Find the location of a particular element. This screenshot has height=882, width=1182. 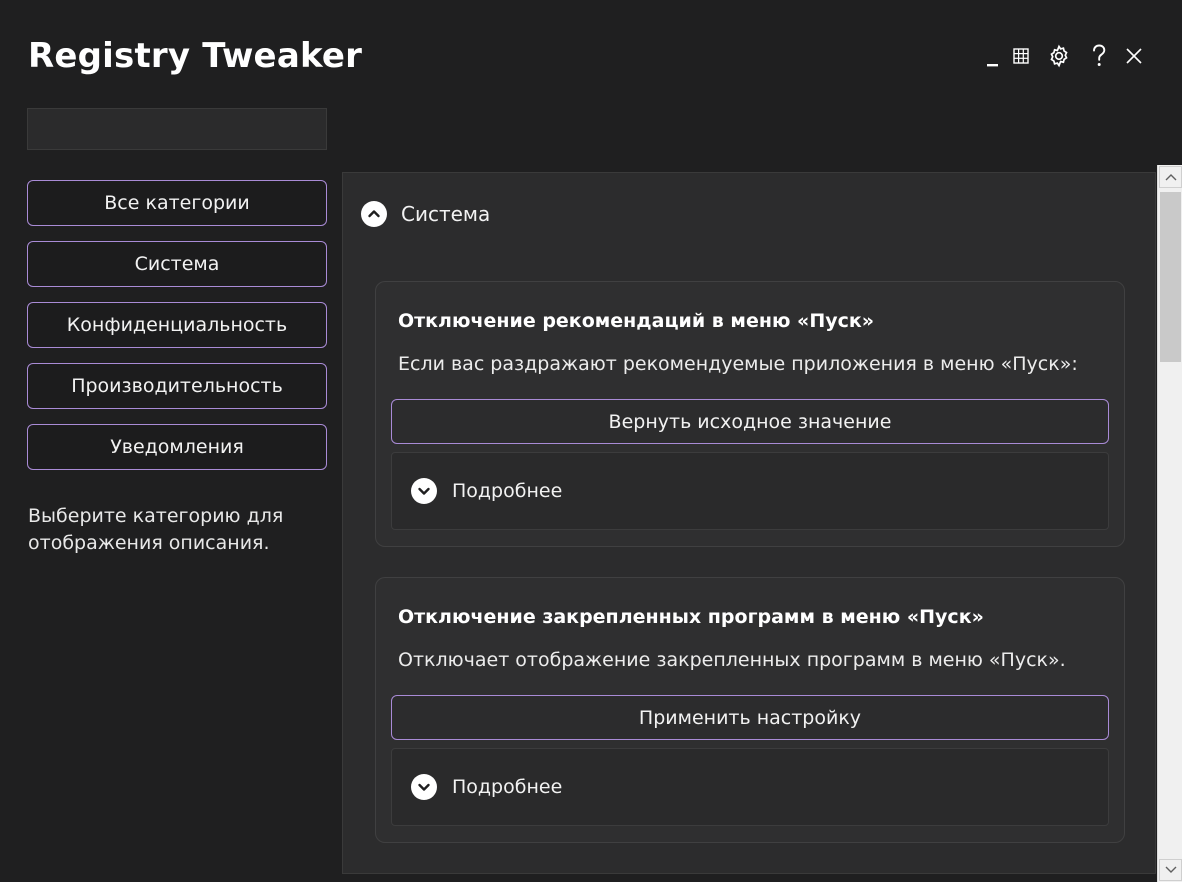

app-title: Registry Tweaker is located at coordinates (195, 56).